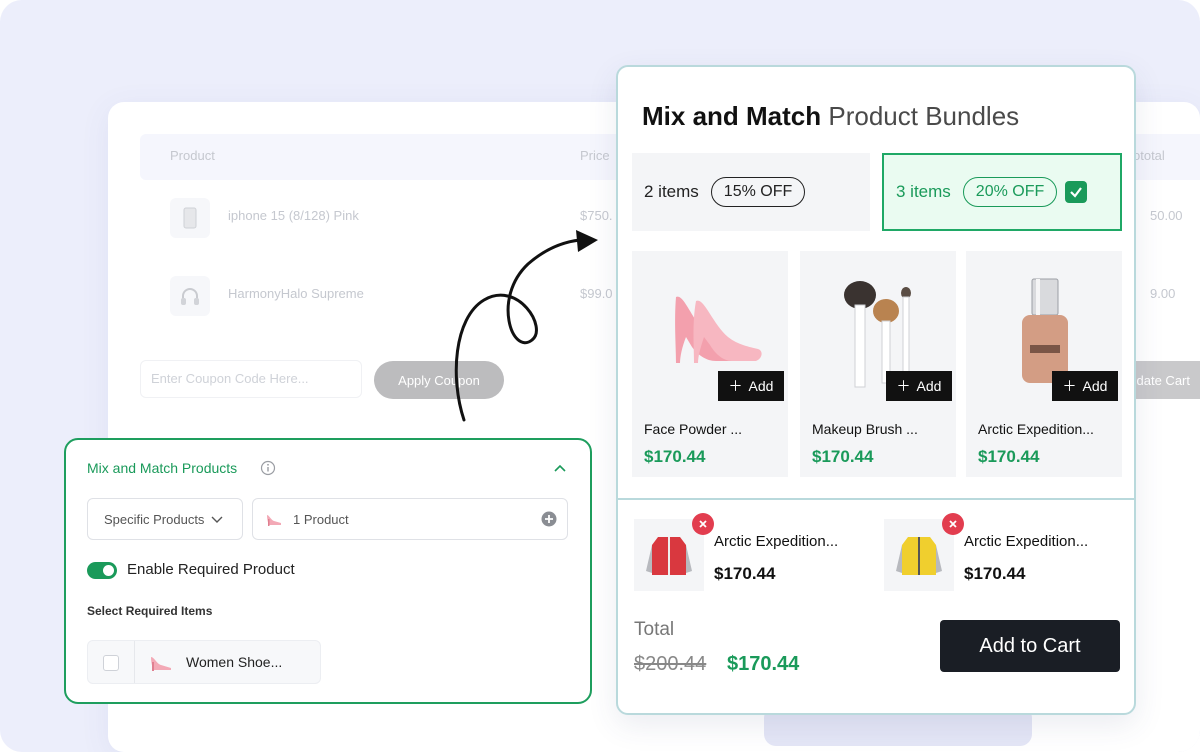 The height and width of the screenshot is (752, 1200). I want to click on original-price: $200.44, so click(670, 664).